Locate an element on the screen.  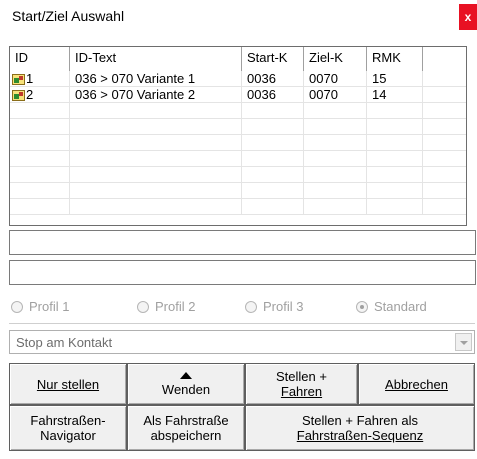
row-id: 1 is located at coordinates (30, 78).